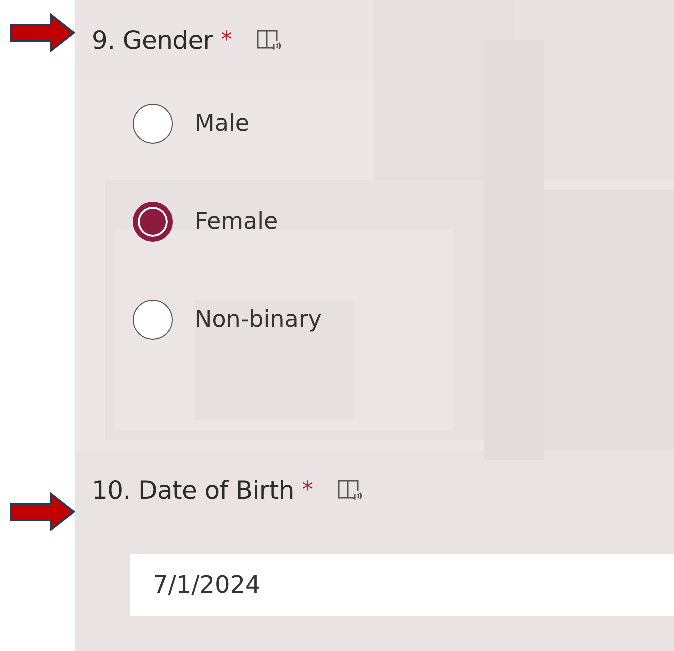 This screenshot has width=674, height=651. I want to click on option-label: Female, so click(236, 221).